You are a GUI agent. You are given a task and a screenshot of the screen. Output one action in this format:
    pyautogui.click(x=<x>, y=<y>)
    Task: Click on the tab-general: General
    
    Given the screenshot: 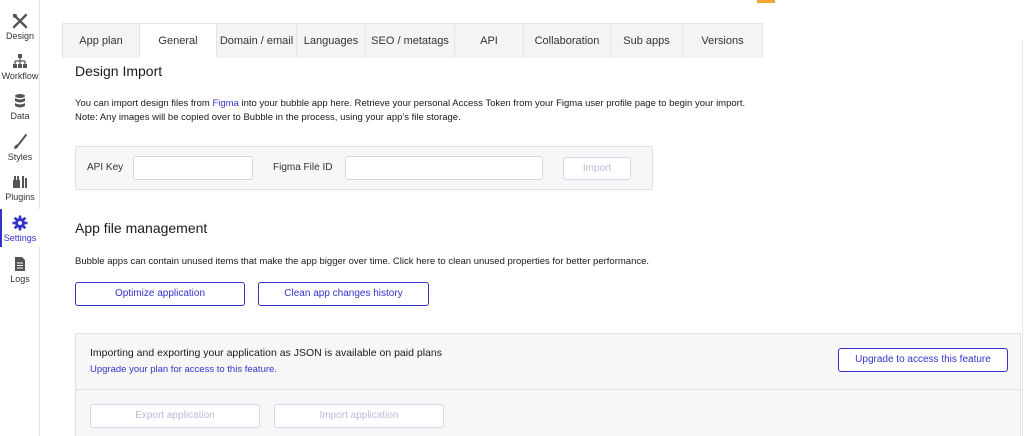 What is the action you would take?
    pyautogui.click(x=178, y=41)
    